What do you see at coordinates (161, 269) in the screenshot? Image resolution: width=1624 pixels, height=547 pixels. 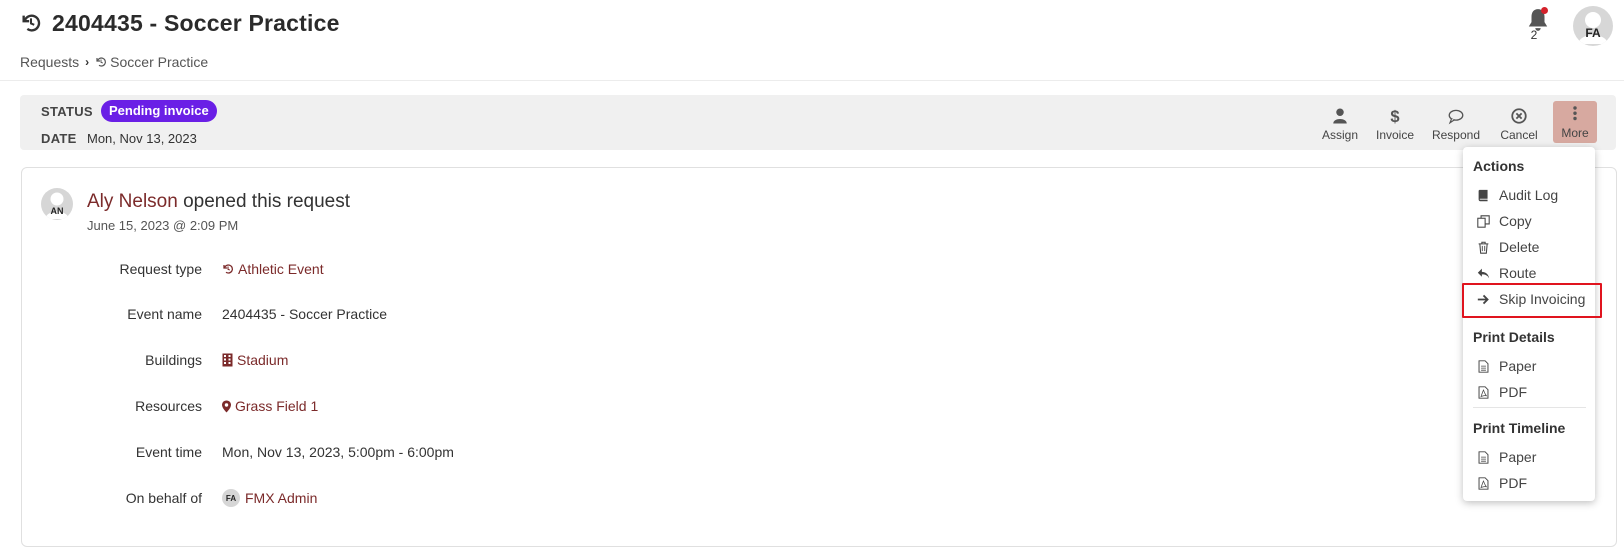 I see `request-type-label: Request type` at bounding box center [161, 269].